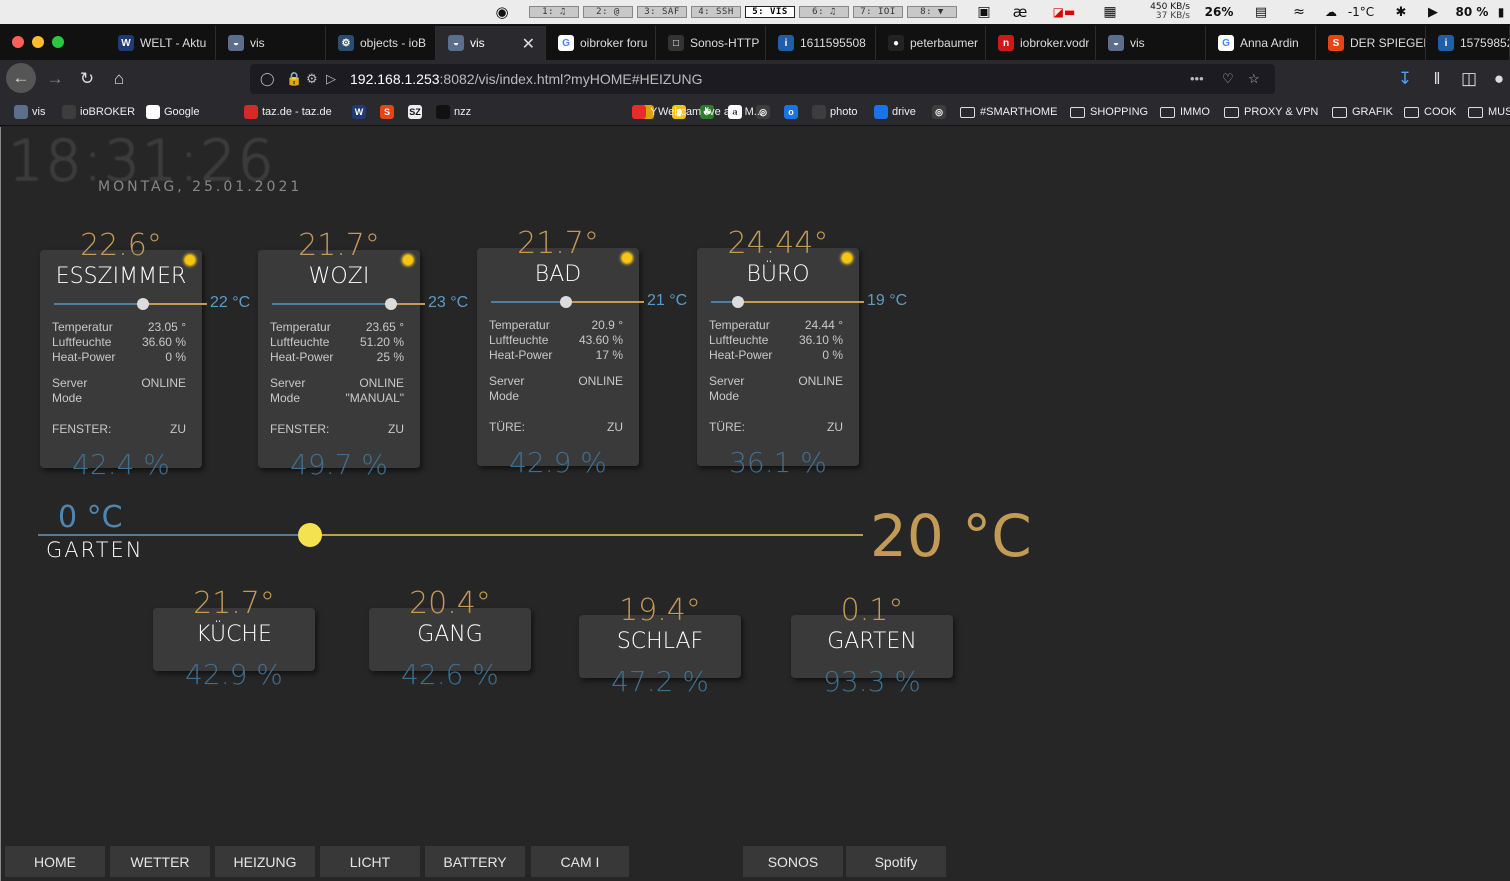 Image resolution: width=1510 pixels, height=881 pixels. Describe the element at coordinates (554, 12) in the screenshot. I see `workspace-1: 1: ♫` at that location.